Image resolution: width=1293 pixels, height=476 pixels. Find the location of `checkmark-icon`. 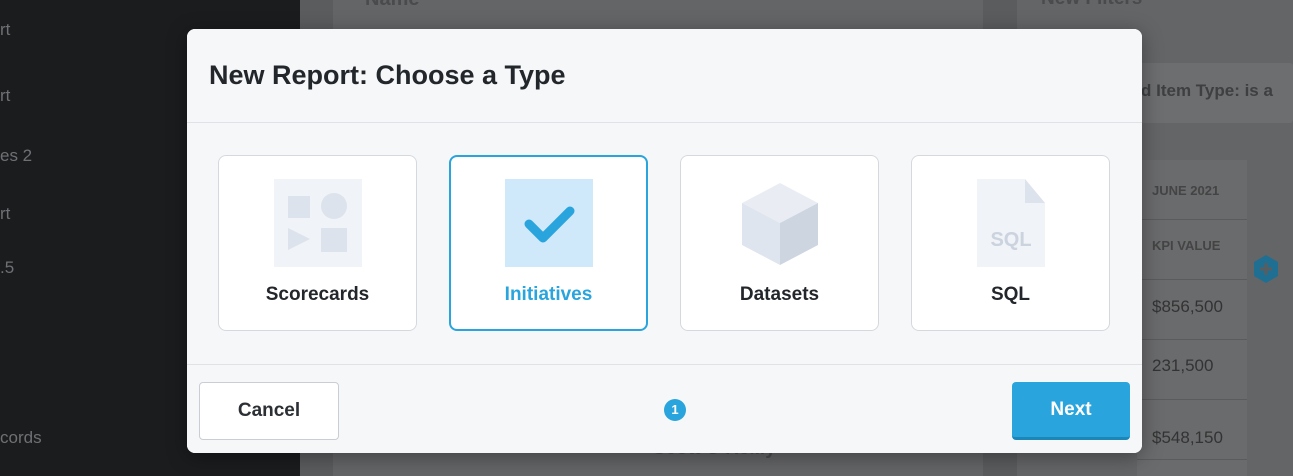

checkmark-icon is located at coordinates (549, 223).